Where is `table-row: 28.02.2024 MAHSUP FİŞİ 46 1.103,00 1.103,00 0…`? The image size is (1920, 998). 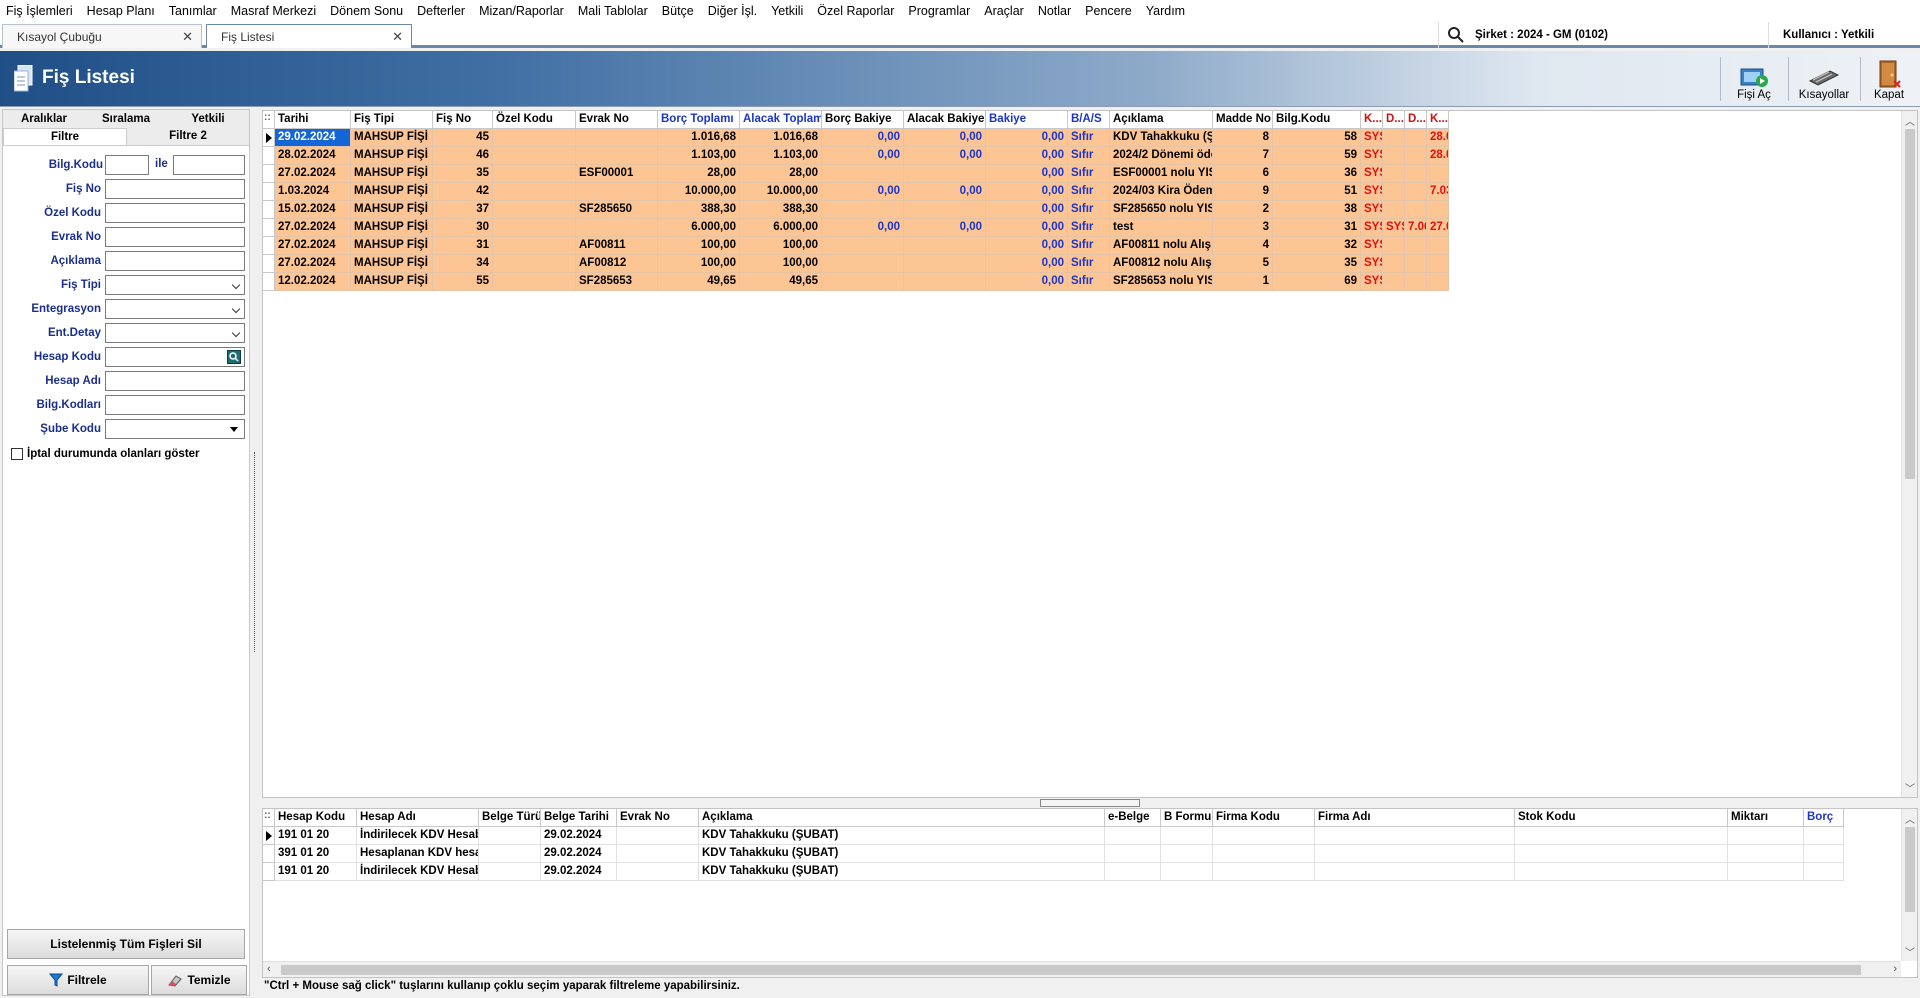
table-row: 28.02.2024 MAHSUP FİŞİ 46 1.103,00 1.103,00 0… is located at coordinates (856, 156).